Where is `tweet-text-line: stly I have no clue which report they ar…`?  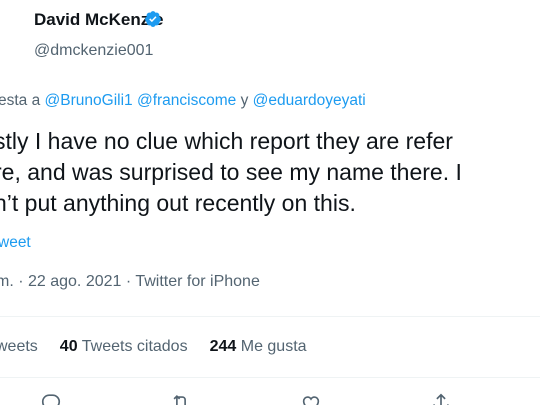 tweet-text-line: stly I have no clue which report they ar… is located at coordinates (226, 141).